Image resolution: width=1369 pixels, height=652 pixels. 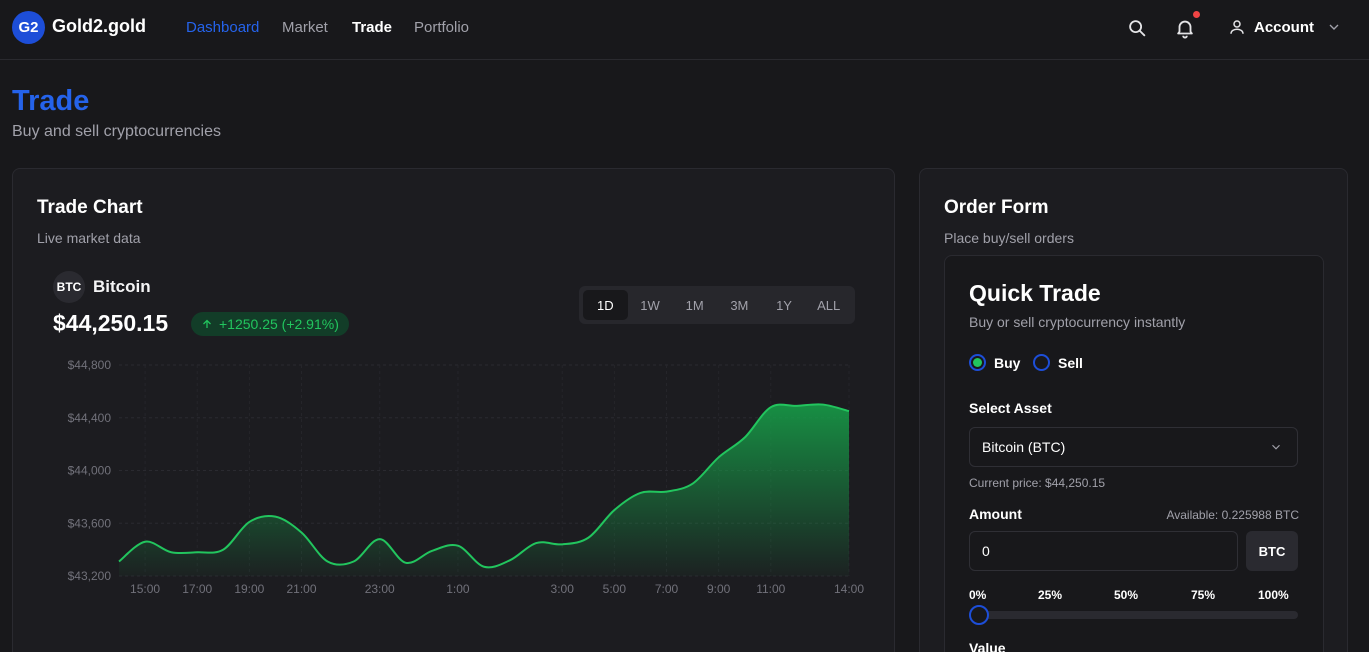 I want to click on current-price-hint: Current price: $44,250.15, so click(x=1037, y=483).